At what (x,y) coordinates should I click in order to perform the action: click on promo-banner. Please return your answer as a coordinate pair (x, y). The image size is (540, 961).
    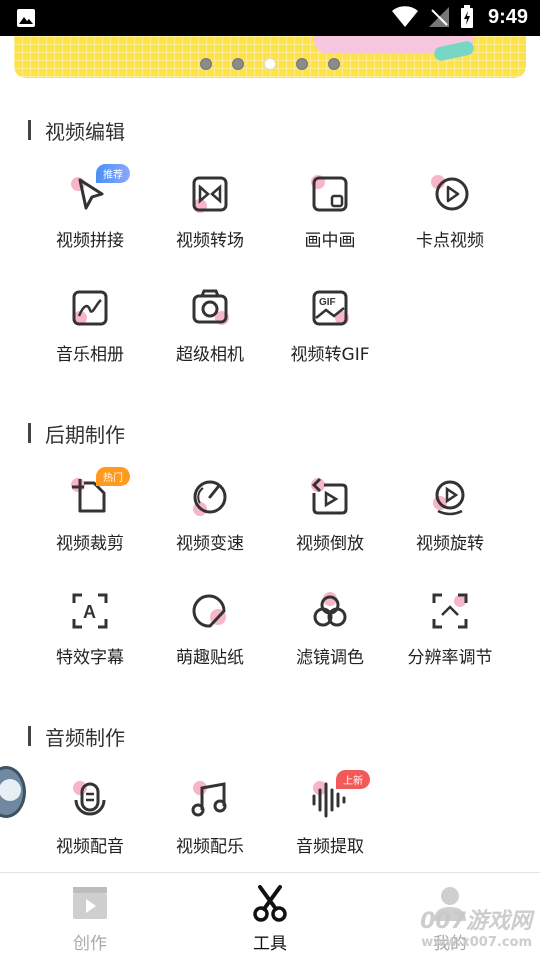
    Looking at the image, I should click on (270, 57).